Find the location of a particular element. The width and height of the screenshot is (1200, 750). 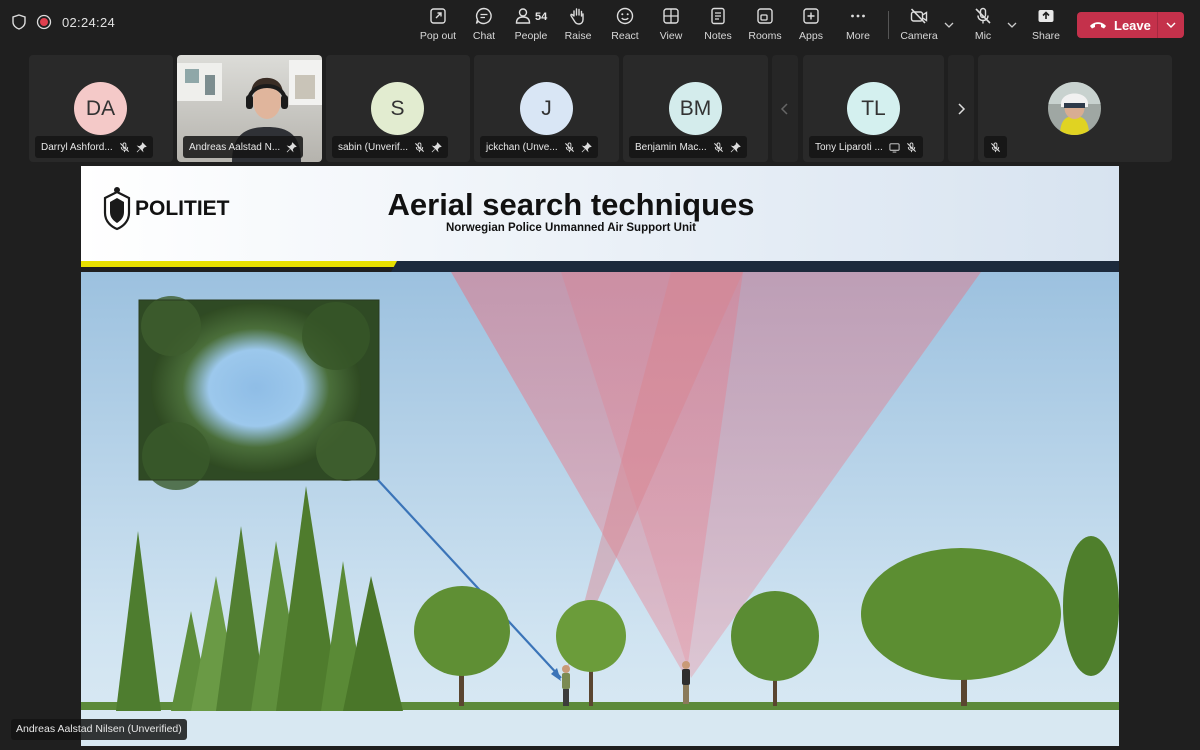

leave-options-button is located at coordinates (1171, 25).